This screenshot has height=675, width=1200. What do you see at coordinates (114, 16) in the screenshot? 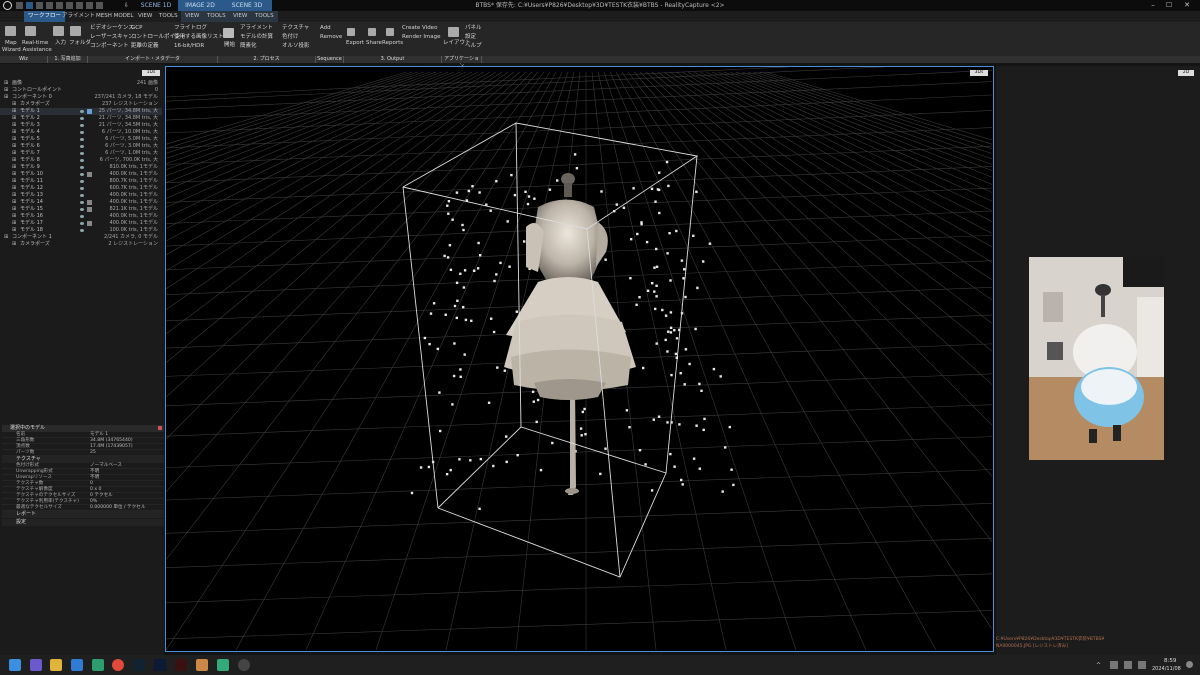
I see `tab-mesh-model: MESH MODEL` at bounding box center [114, 16].